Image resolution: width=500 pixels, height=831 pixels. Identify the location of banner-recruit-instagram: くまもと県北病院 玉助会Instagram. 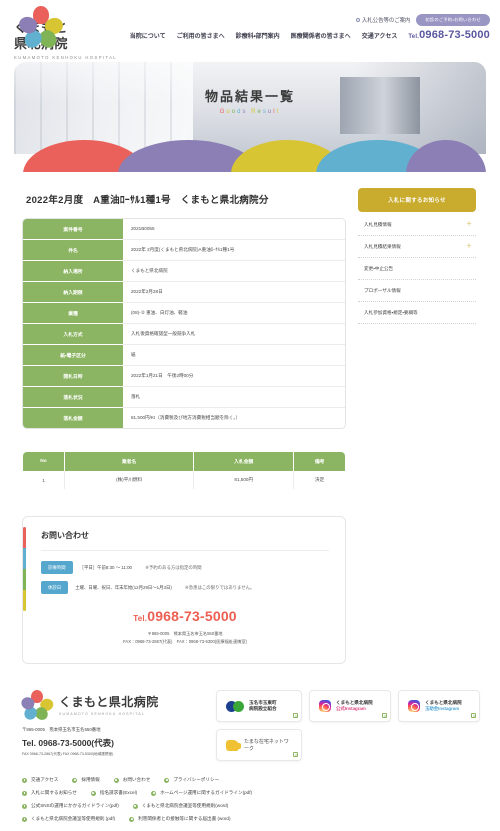
(439, 706).